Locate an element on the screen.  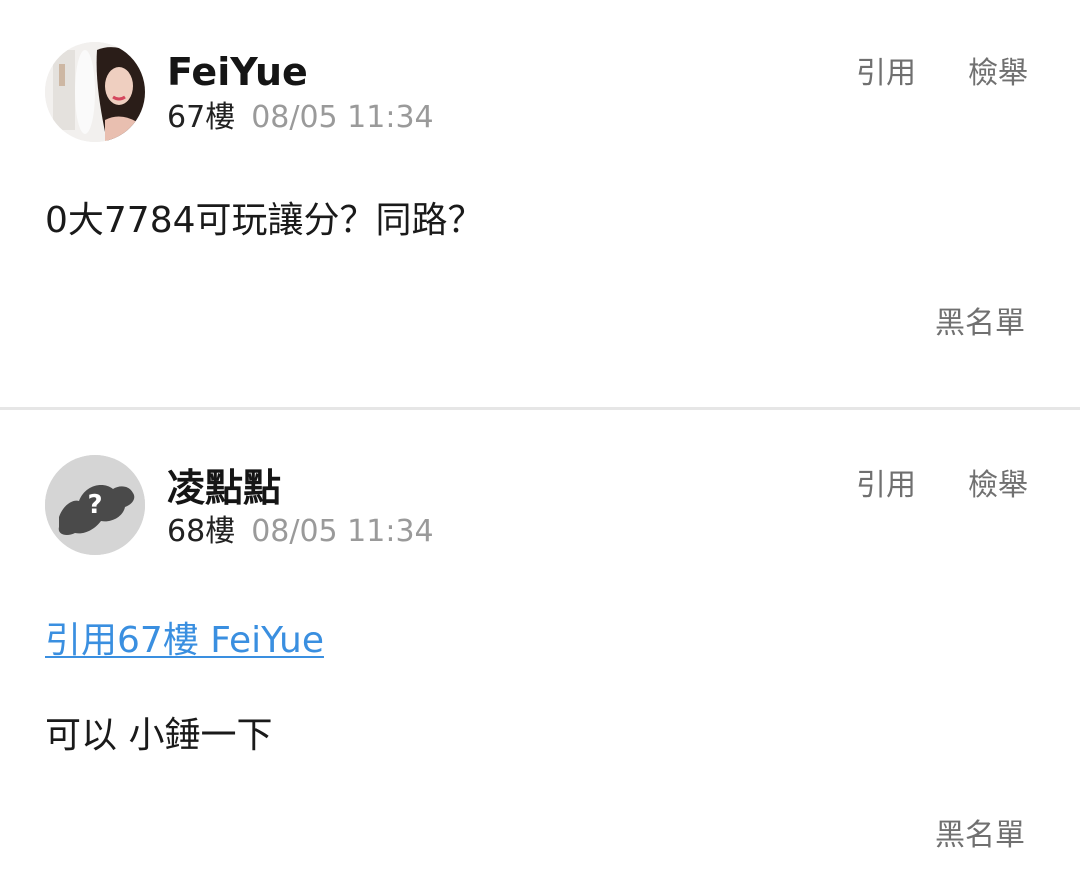
user-avatar: ? is located at coordinates (95, 505).